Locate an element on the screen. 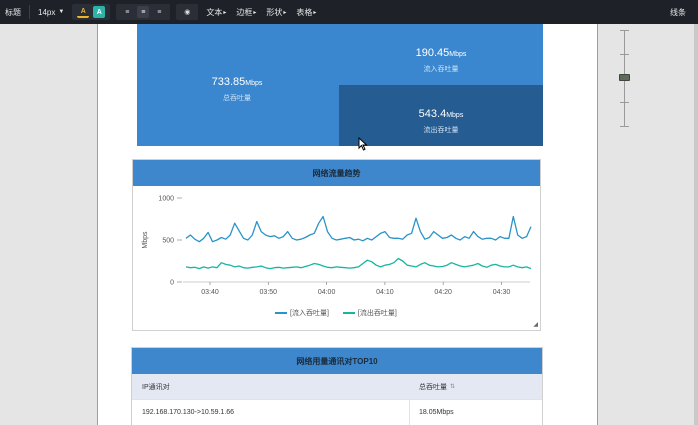 The image size is (698, 425). line-panel-label: 线条 is located at coordinates (678, 12).